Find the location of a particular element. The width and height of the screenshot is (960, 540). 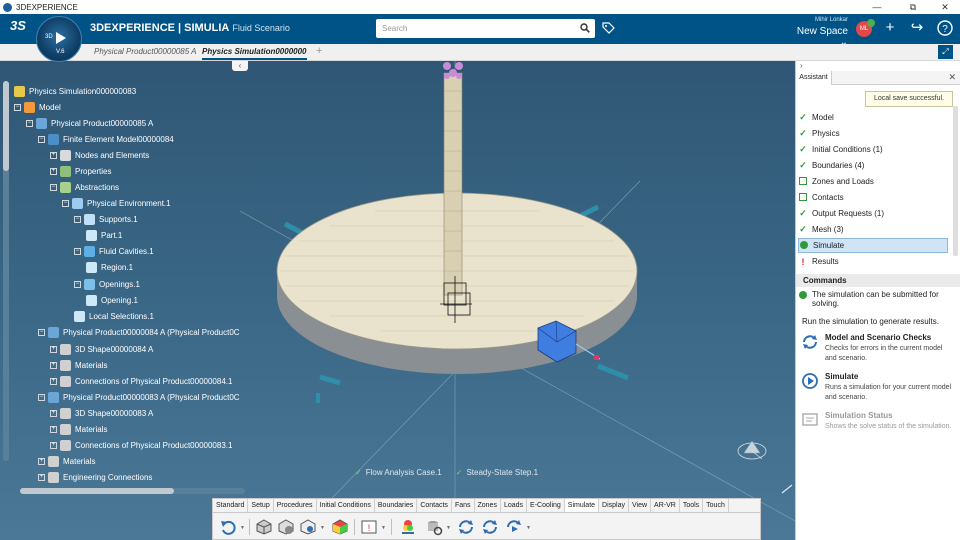

add-icon: + is located at coordinates (890, 28).